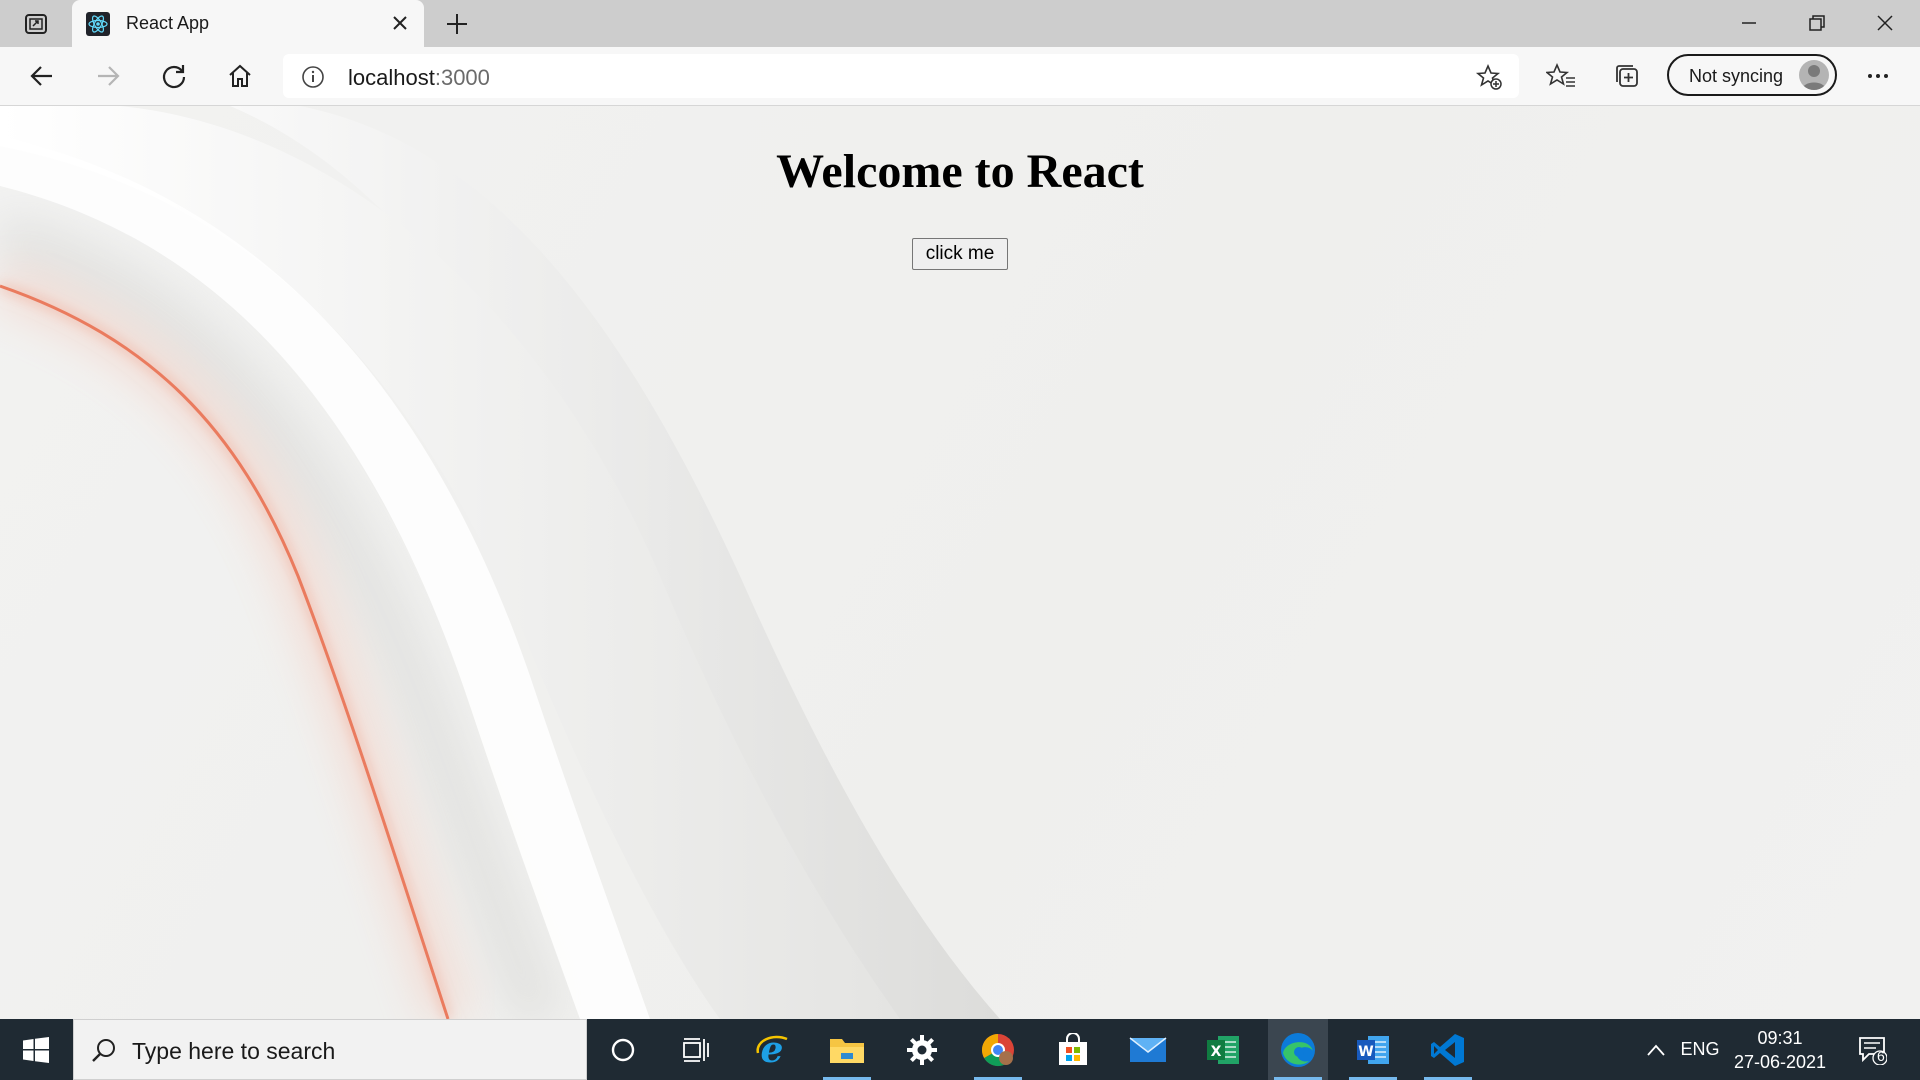 The height and width of the screenshot is (1080, 1920). I want to click on cortana-icon, so click(623, 1049).